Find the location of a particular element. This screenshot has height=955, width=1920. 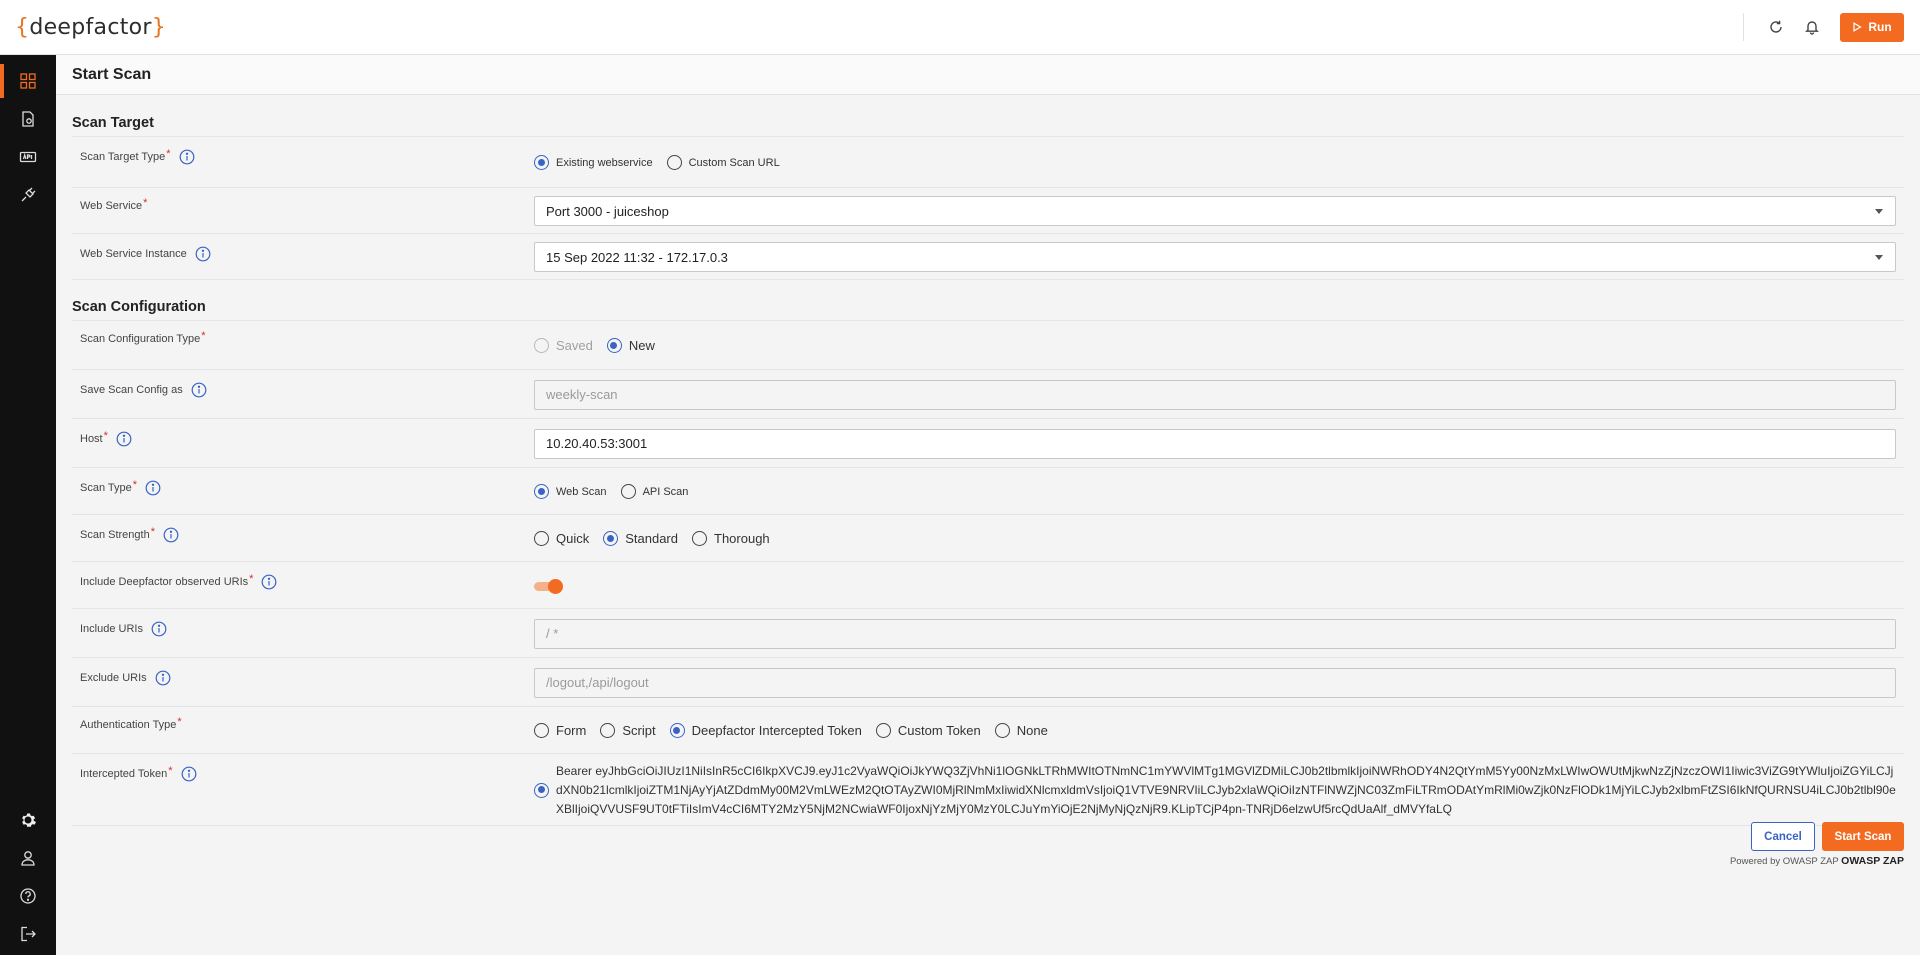

run-button: Run is located at coordinates (1872, 27).